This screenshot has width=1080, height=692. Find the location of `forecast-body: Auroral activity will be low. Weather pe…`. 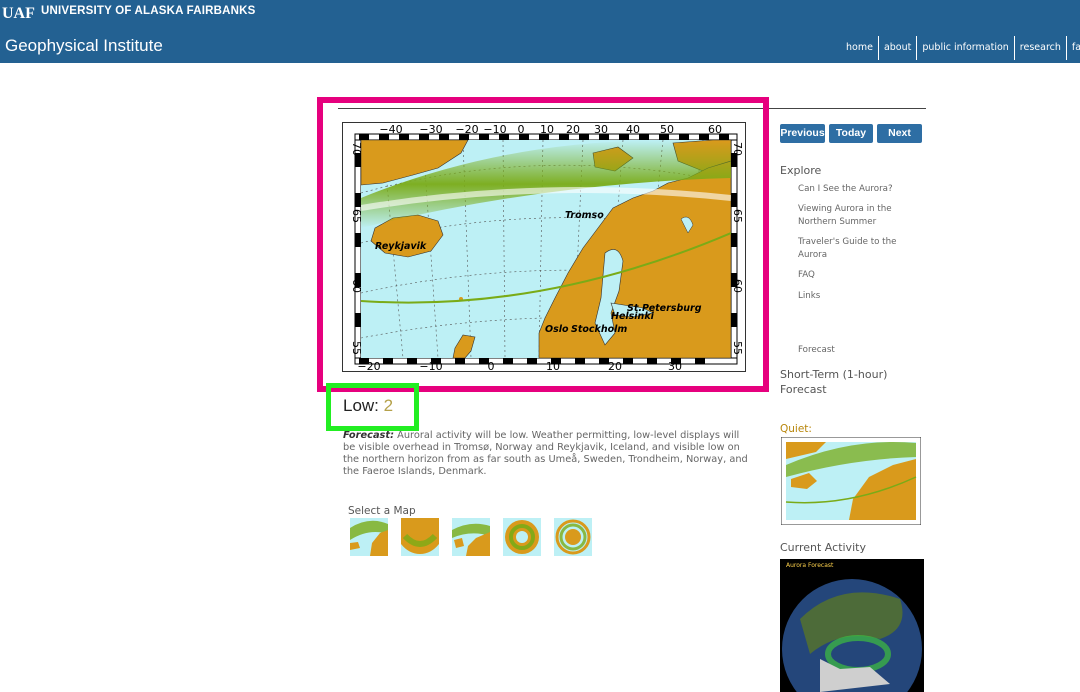

forecast-body: Auroral activity will be low. Weather pe… is located at coordinates (545, 453).